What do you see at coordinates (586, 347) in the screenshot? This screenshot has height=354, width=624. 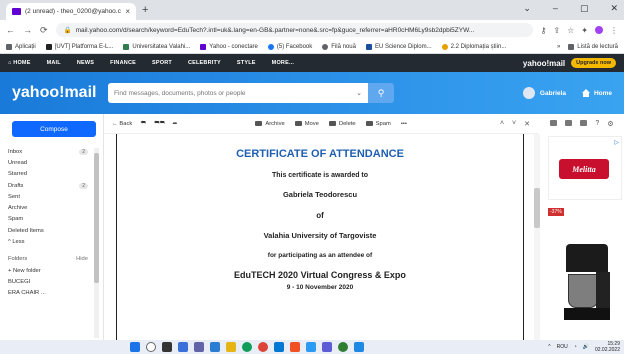 I see `volume-icon: 🔊` at bounding box center [586, 347].